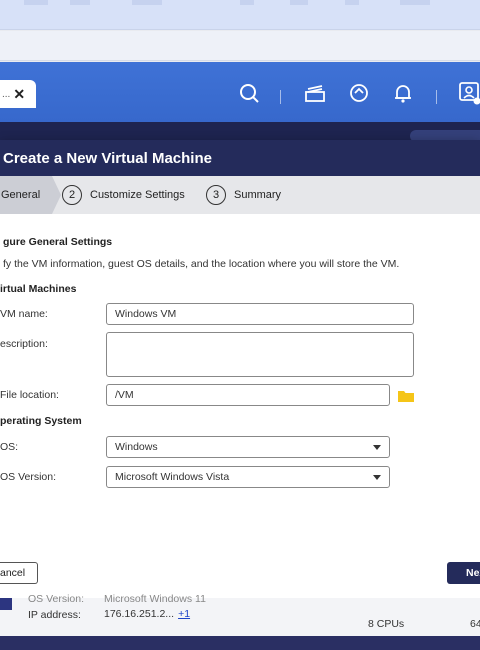 Image resolution: width=480 pixels, height=650 pixels. What do you see at coordinates (216, 195) in the screenshot?
I see `step-number: 3` at bounding box center [216, 195].